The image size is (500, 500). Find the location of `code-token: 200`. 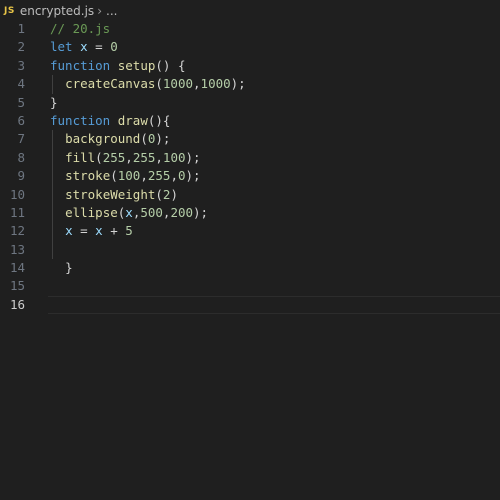

code-token: 200 is located at coordinates (182, 212).